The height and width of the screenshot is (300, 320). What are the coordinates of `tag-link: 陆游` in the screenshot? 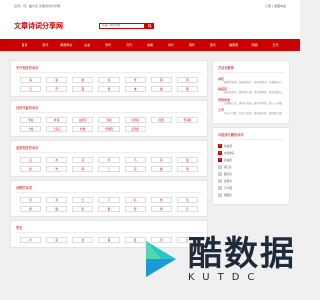 It's located at (161, 120).